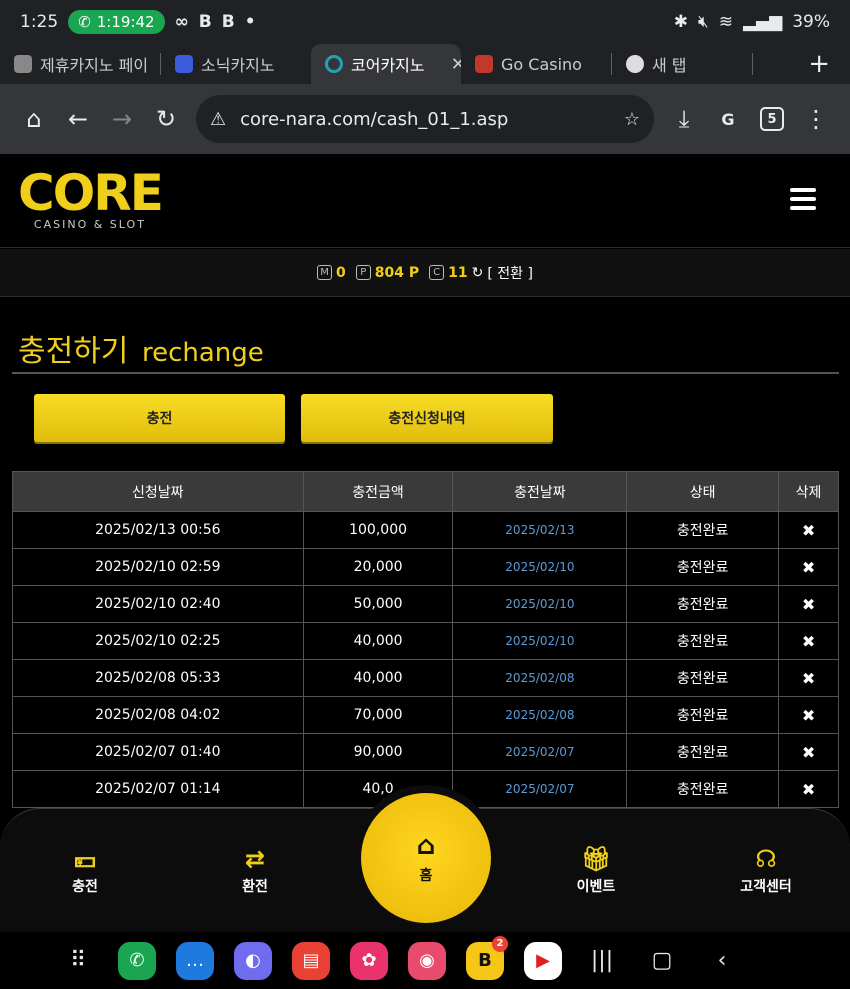 This screenshot has width=850, height=989. Describe the element at coordinates (325, 272) in the screenshot. I see `m-badge-icon: M` at that location.